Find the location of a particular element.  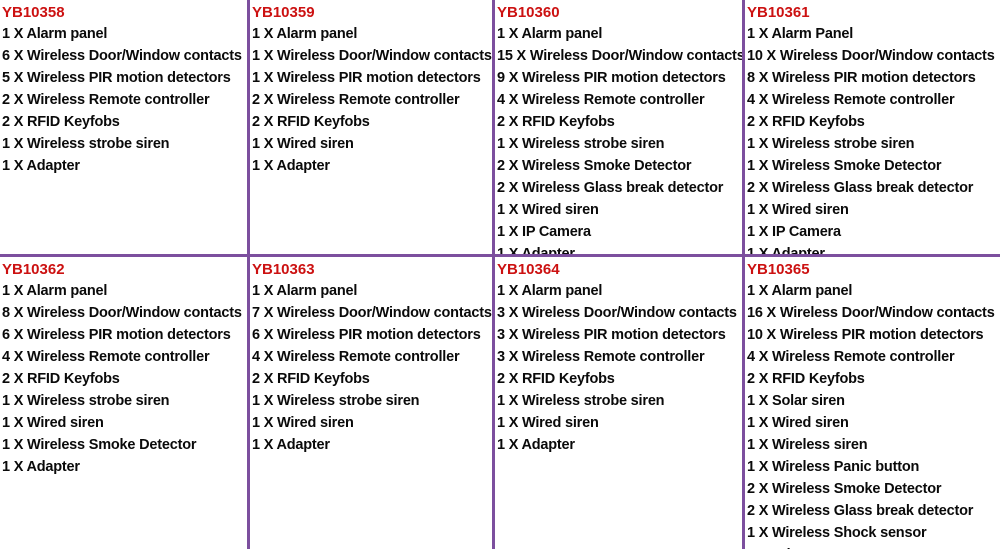

product-item: 3 X Wireless Remote controller is located at coordinates (601, 357).